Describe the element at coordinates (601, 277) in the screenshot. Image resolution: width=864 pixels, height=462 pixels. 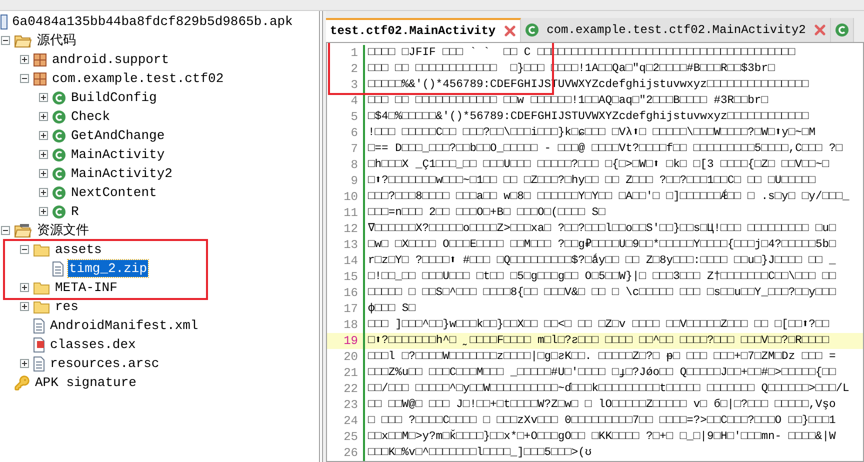
I see `code-line: □!□□_□□ □□□U□□□ □t□□ □5□g□□□g□□ O□5□□W}|□ □□□3□□□ Z†□□□□□□□C□□\□□□ □□` at that location.